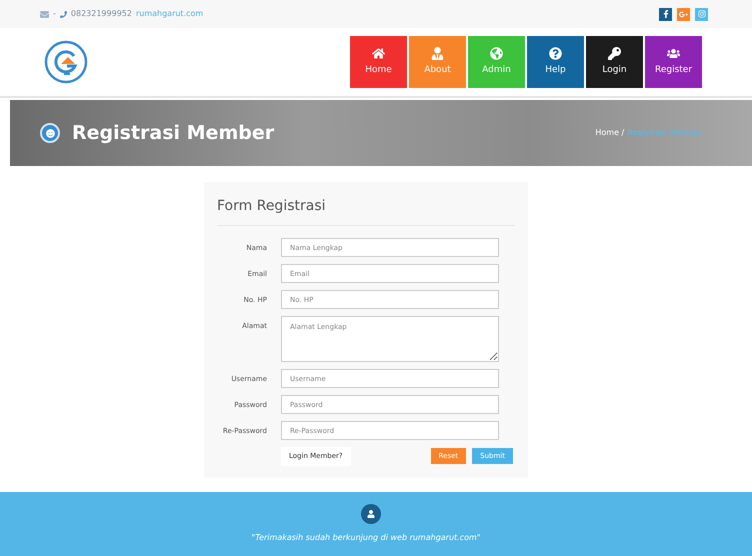 This screenshot has height=556, width=752. Describe the element at coordinates (496, 53) in the screenshot. I see `globe-icon` at that location.